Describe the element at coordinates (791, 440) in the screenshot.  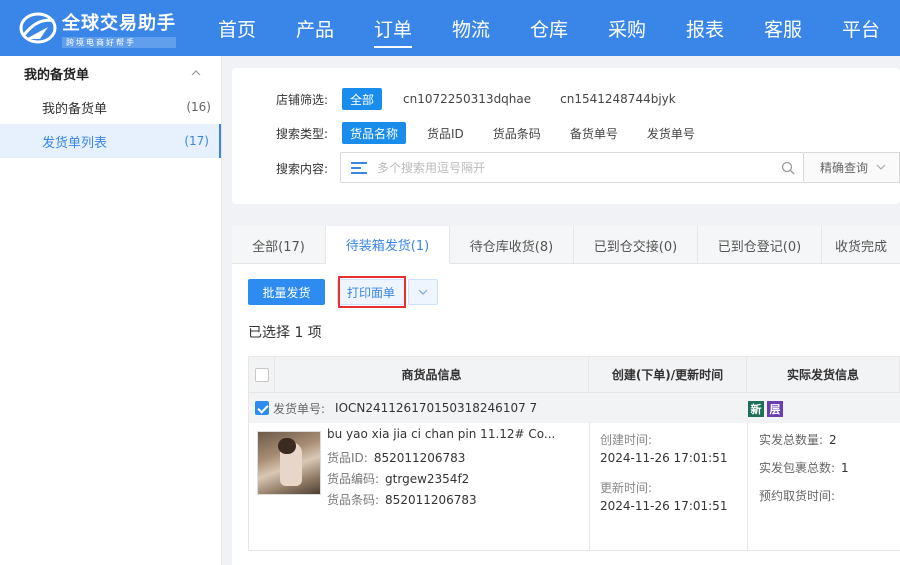
I see `ship-total-label: 实发总数量:` at that location.